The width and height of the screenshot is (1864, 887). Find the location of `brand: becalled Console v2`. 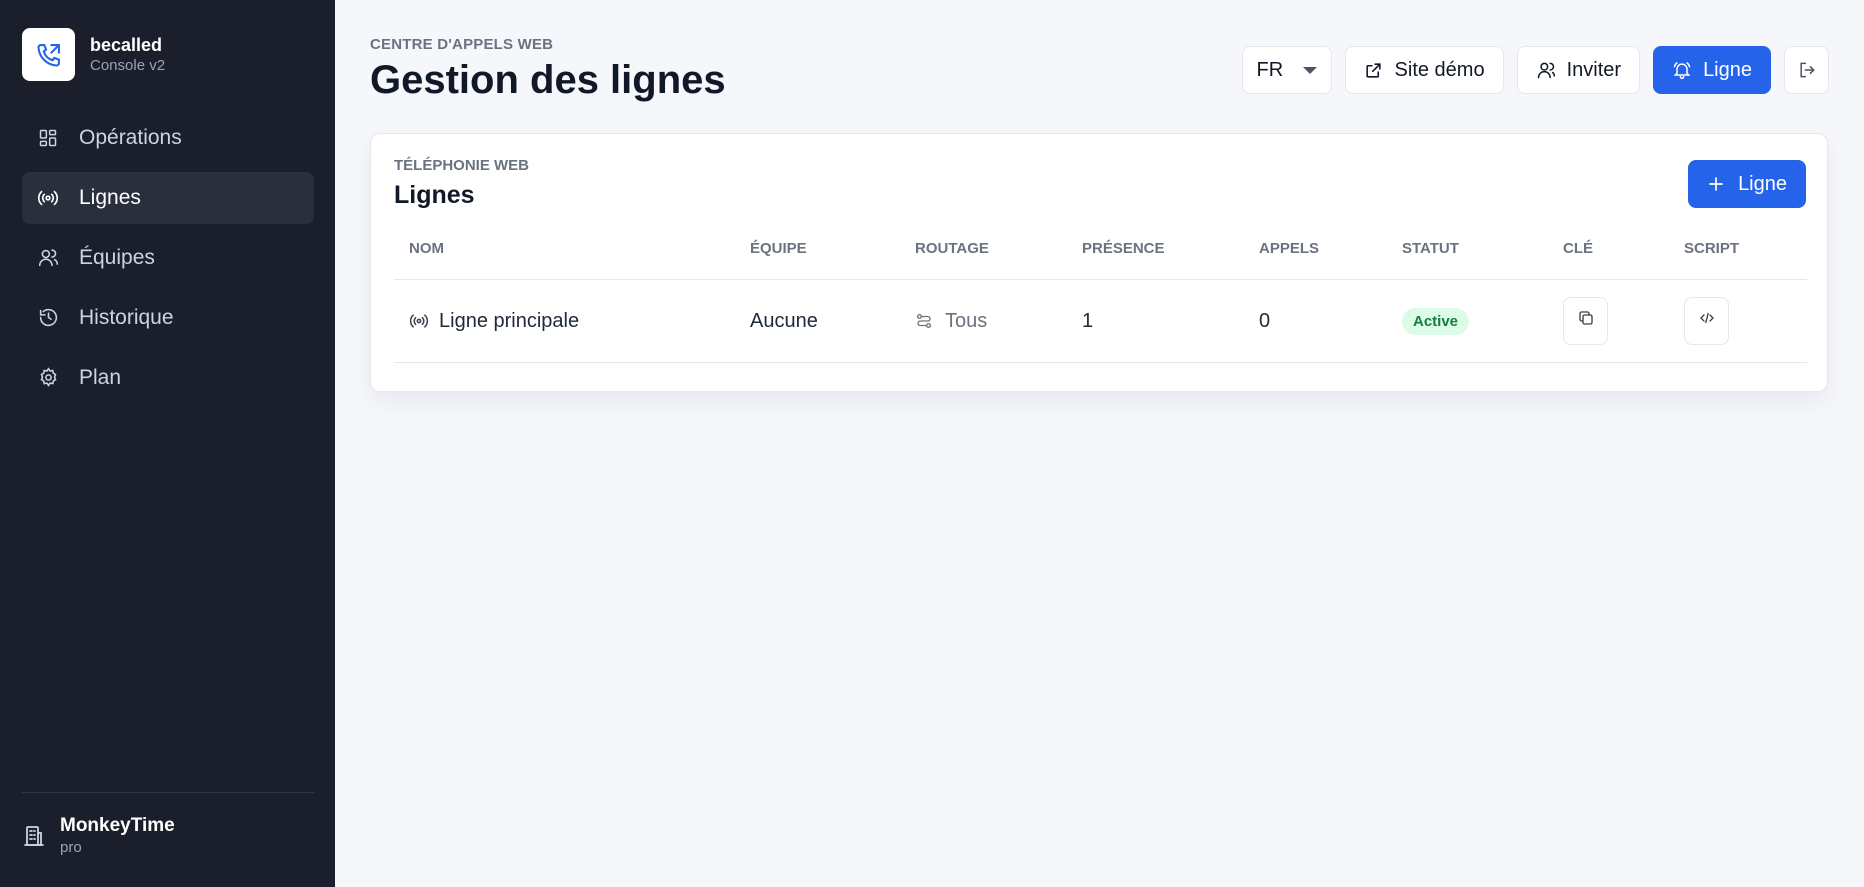

brand: becalled Console v2 is located at coordinates (93, 54).